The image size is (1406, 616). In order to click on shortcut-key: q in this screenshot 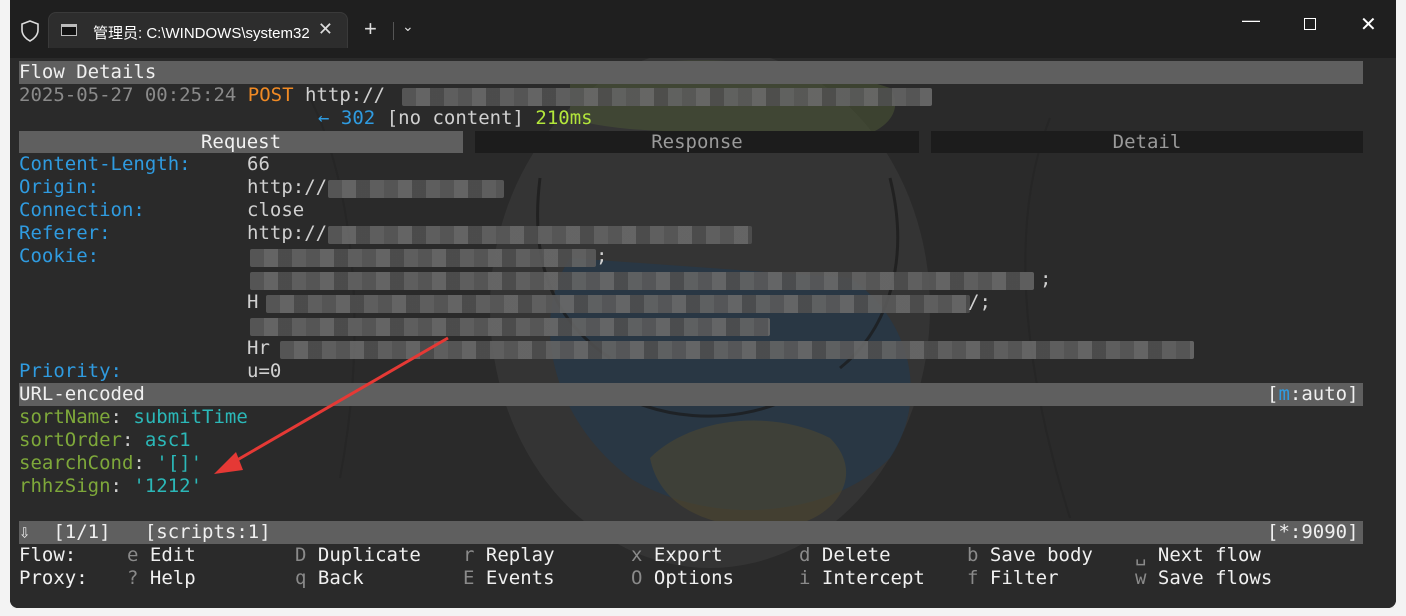, I will do `click(301, 578)`.